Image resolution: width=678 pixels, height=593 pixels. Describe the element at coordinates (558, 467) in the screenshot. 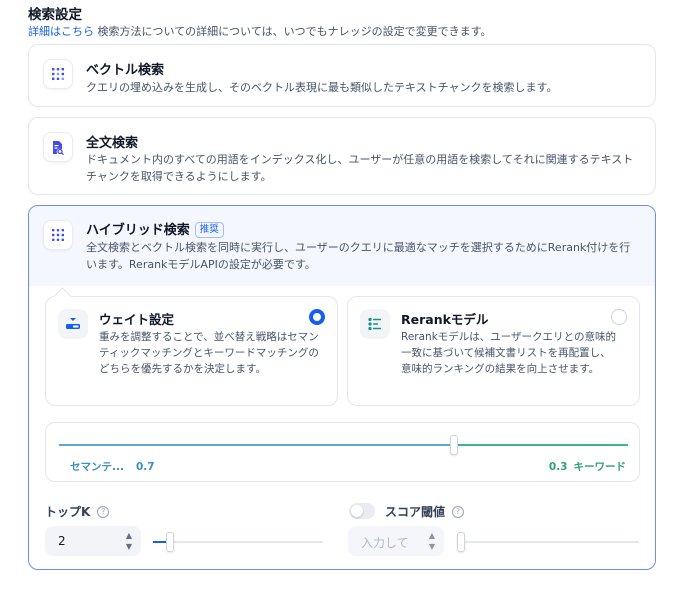

I see `keyword-weight-value: 0.3` at that location.